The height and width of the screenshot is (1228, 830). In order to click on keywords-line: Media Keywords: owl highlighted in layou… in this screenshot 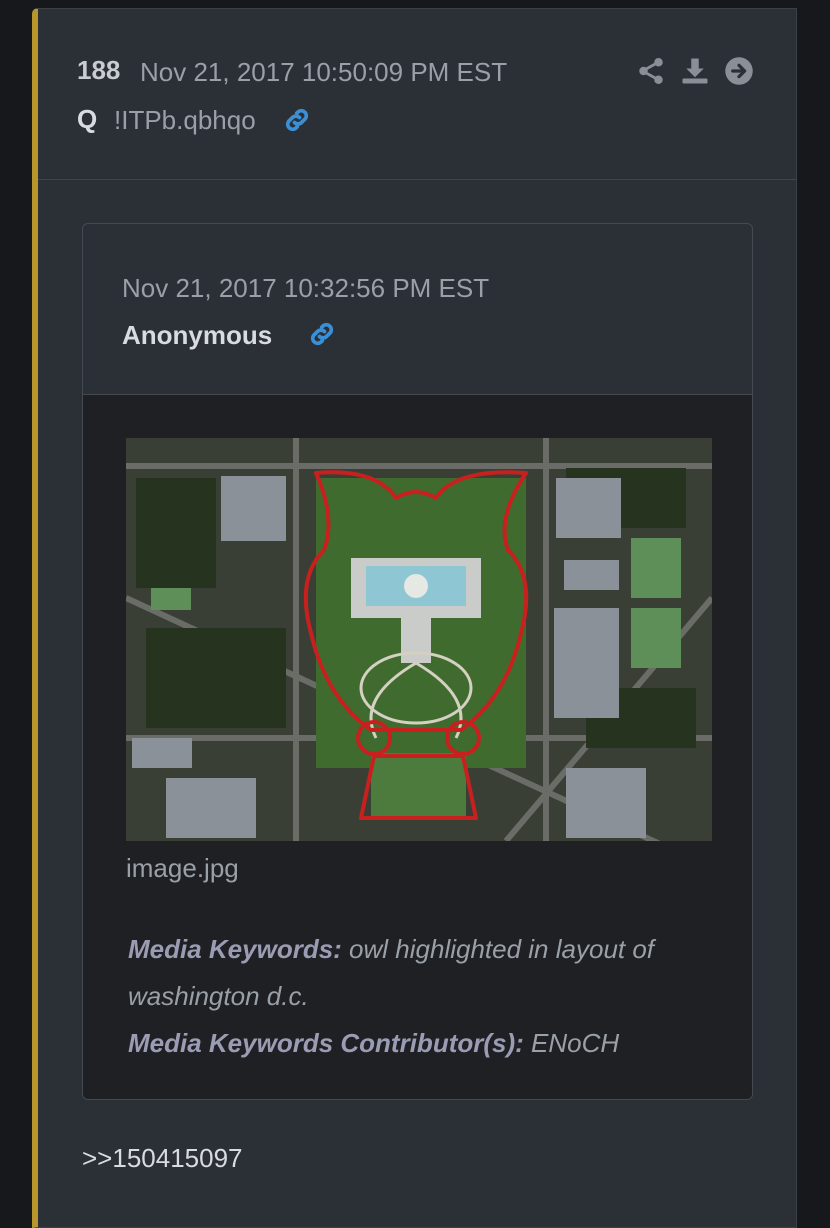, I will do `click(423, 973)`.